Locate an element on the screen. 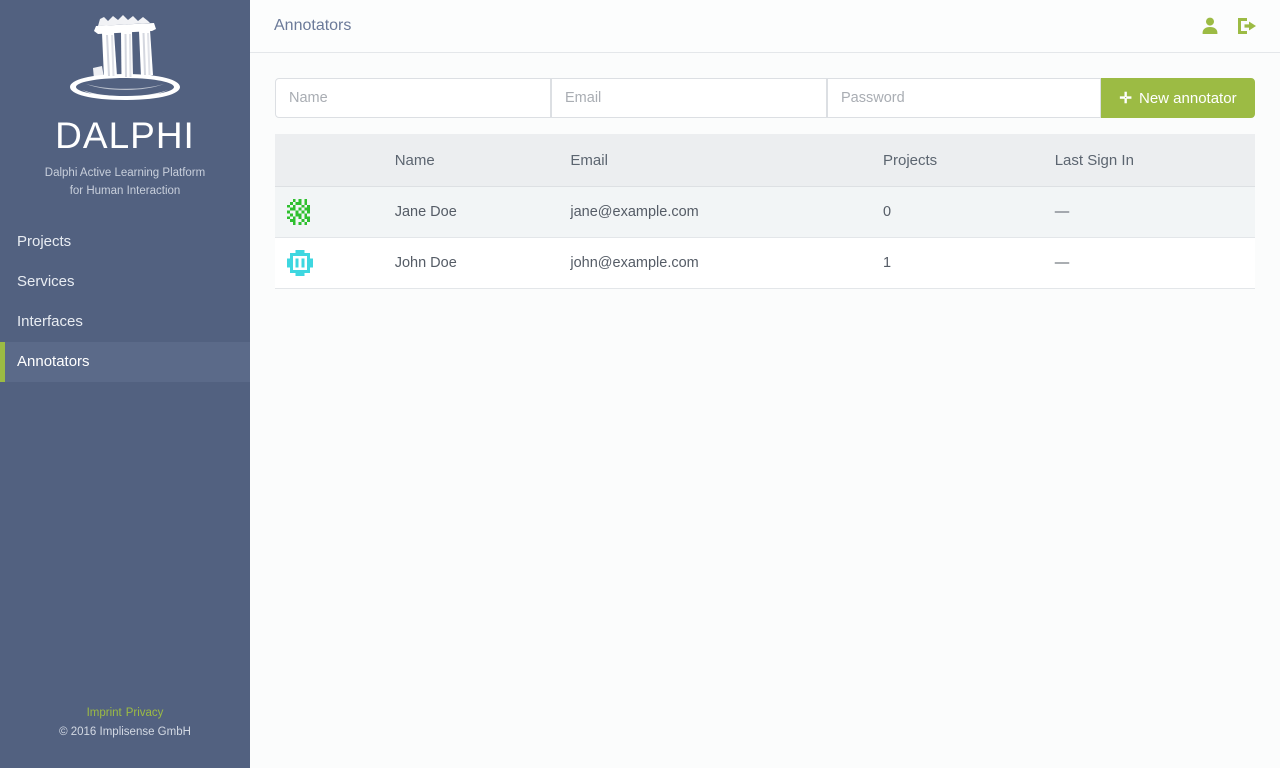  name-input is located at coordinates (413, 98).